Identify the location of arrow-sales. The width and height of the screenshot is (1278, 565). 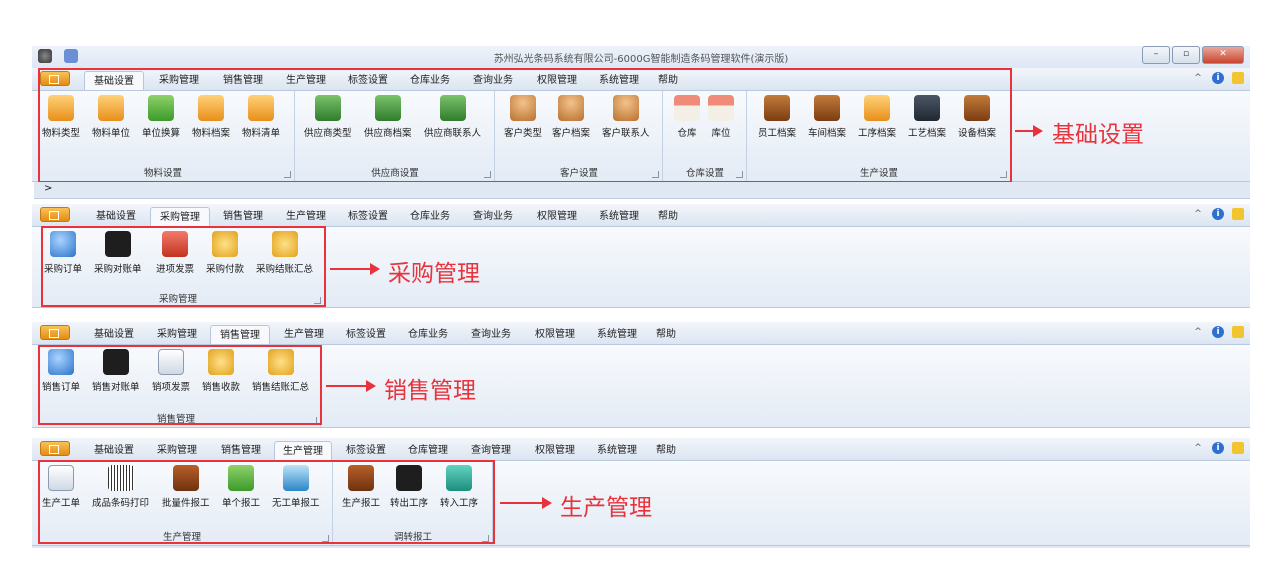
(351, 386).